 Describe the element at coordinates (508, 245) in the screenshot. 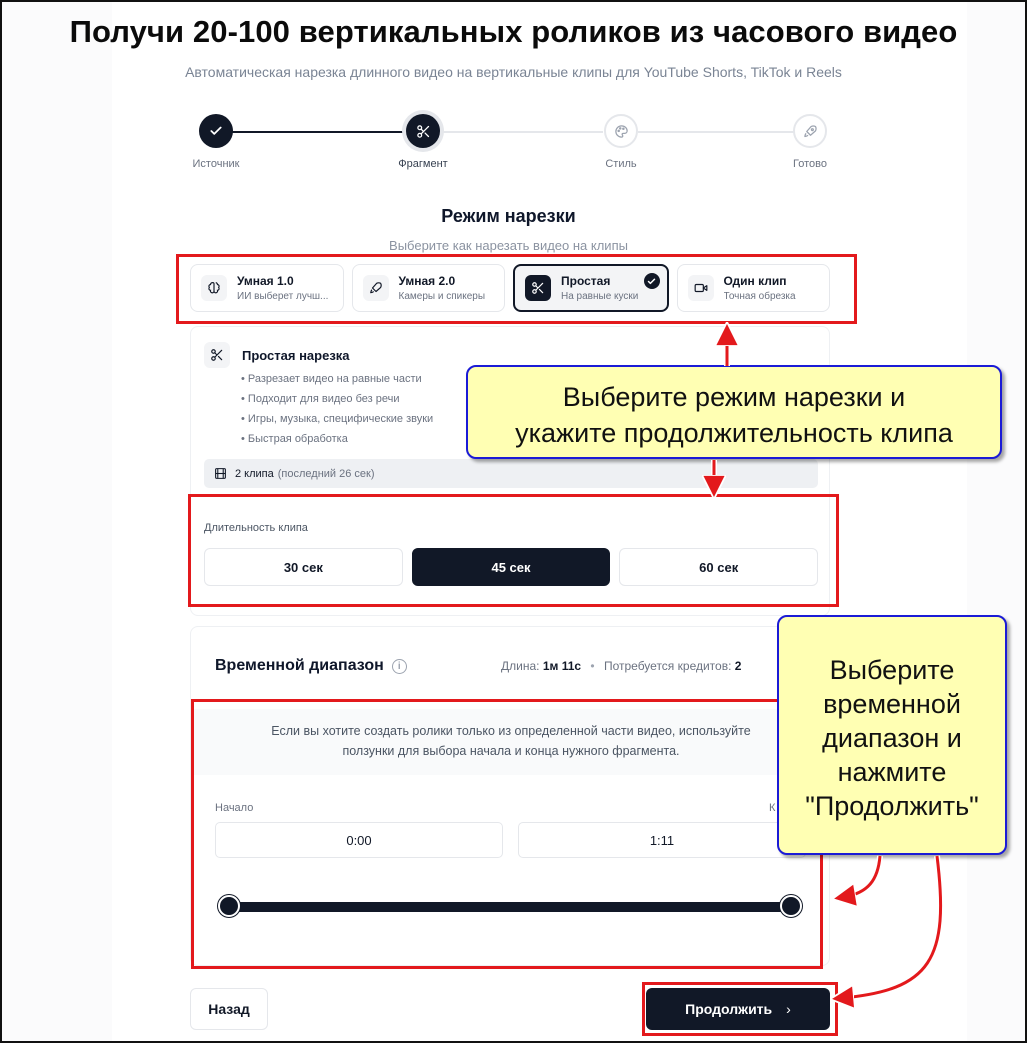

I see `mode-subtitle: Выберите как нарезать видео на клипы` at that location.